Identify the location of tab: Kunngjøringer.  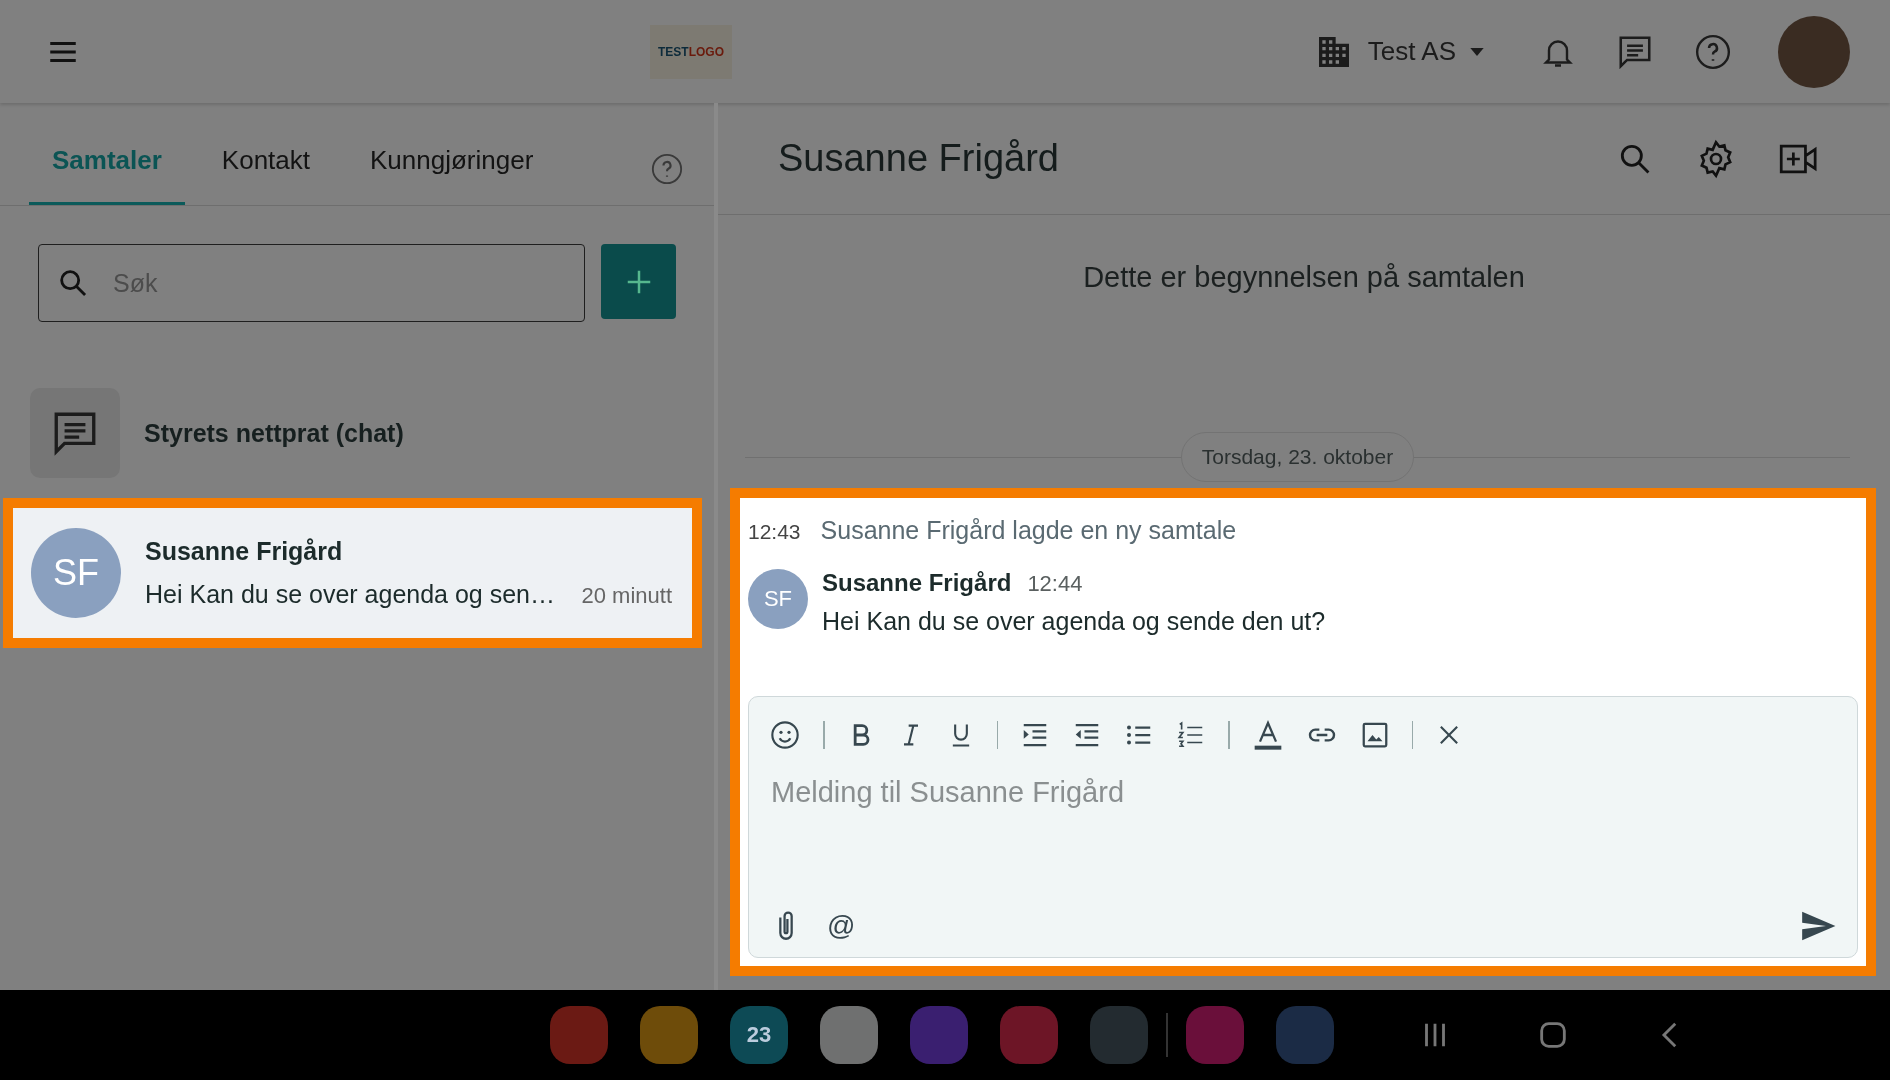
(452, 175).